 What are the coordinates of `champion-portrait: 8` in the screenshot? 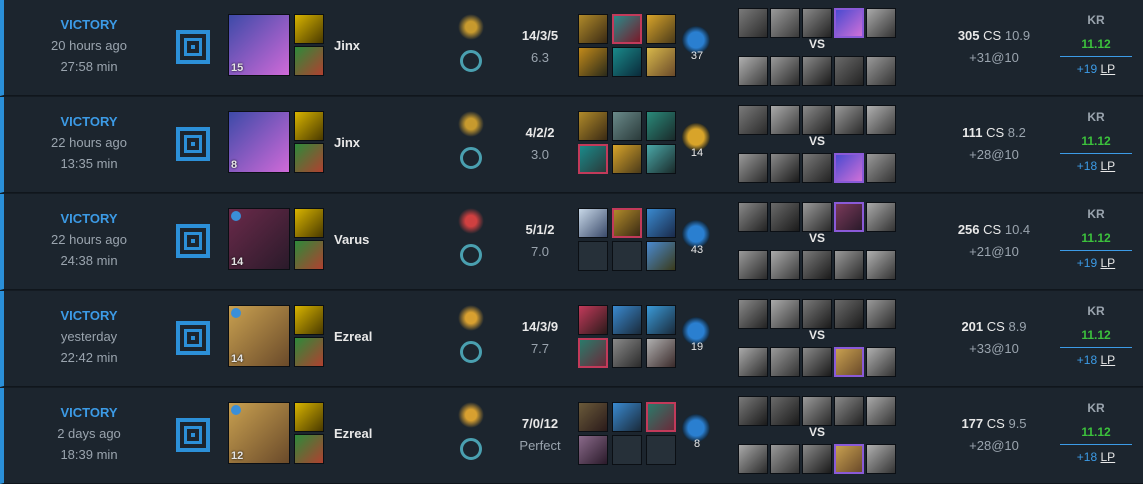 It's located at (259, 142).